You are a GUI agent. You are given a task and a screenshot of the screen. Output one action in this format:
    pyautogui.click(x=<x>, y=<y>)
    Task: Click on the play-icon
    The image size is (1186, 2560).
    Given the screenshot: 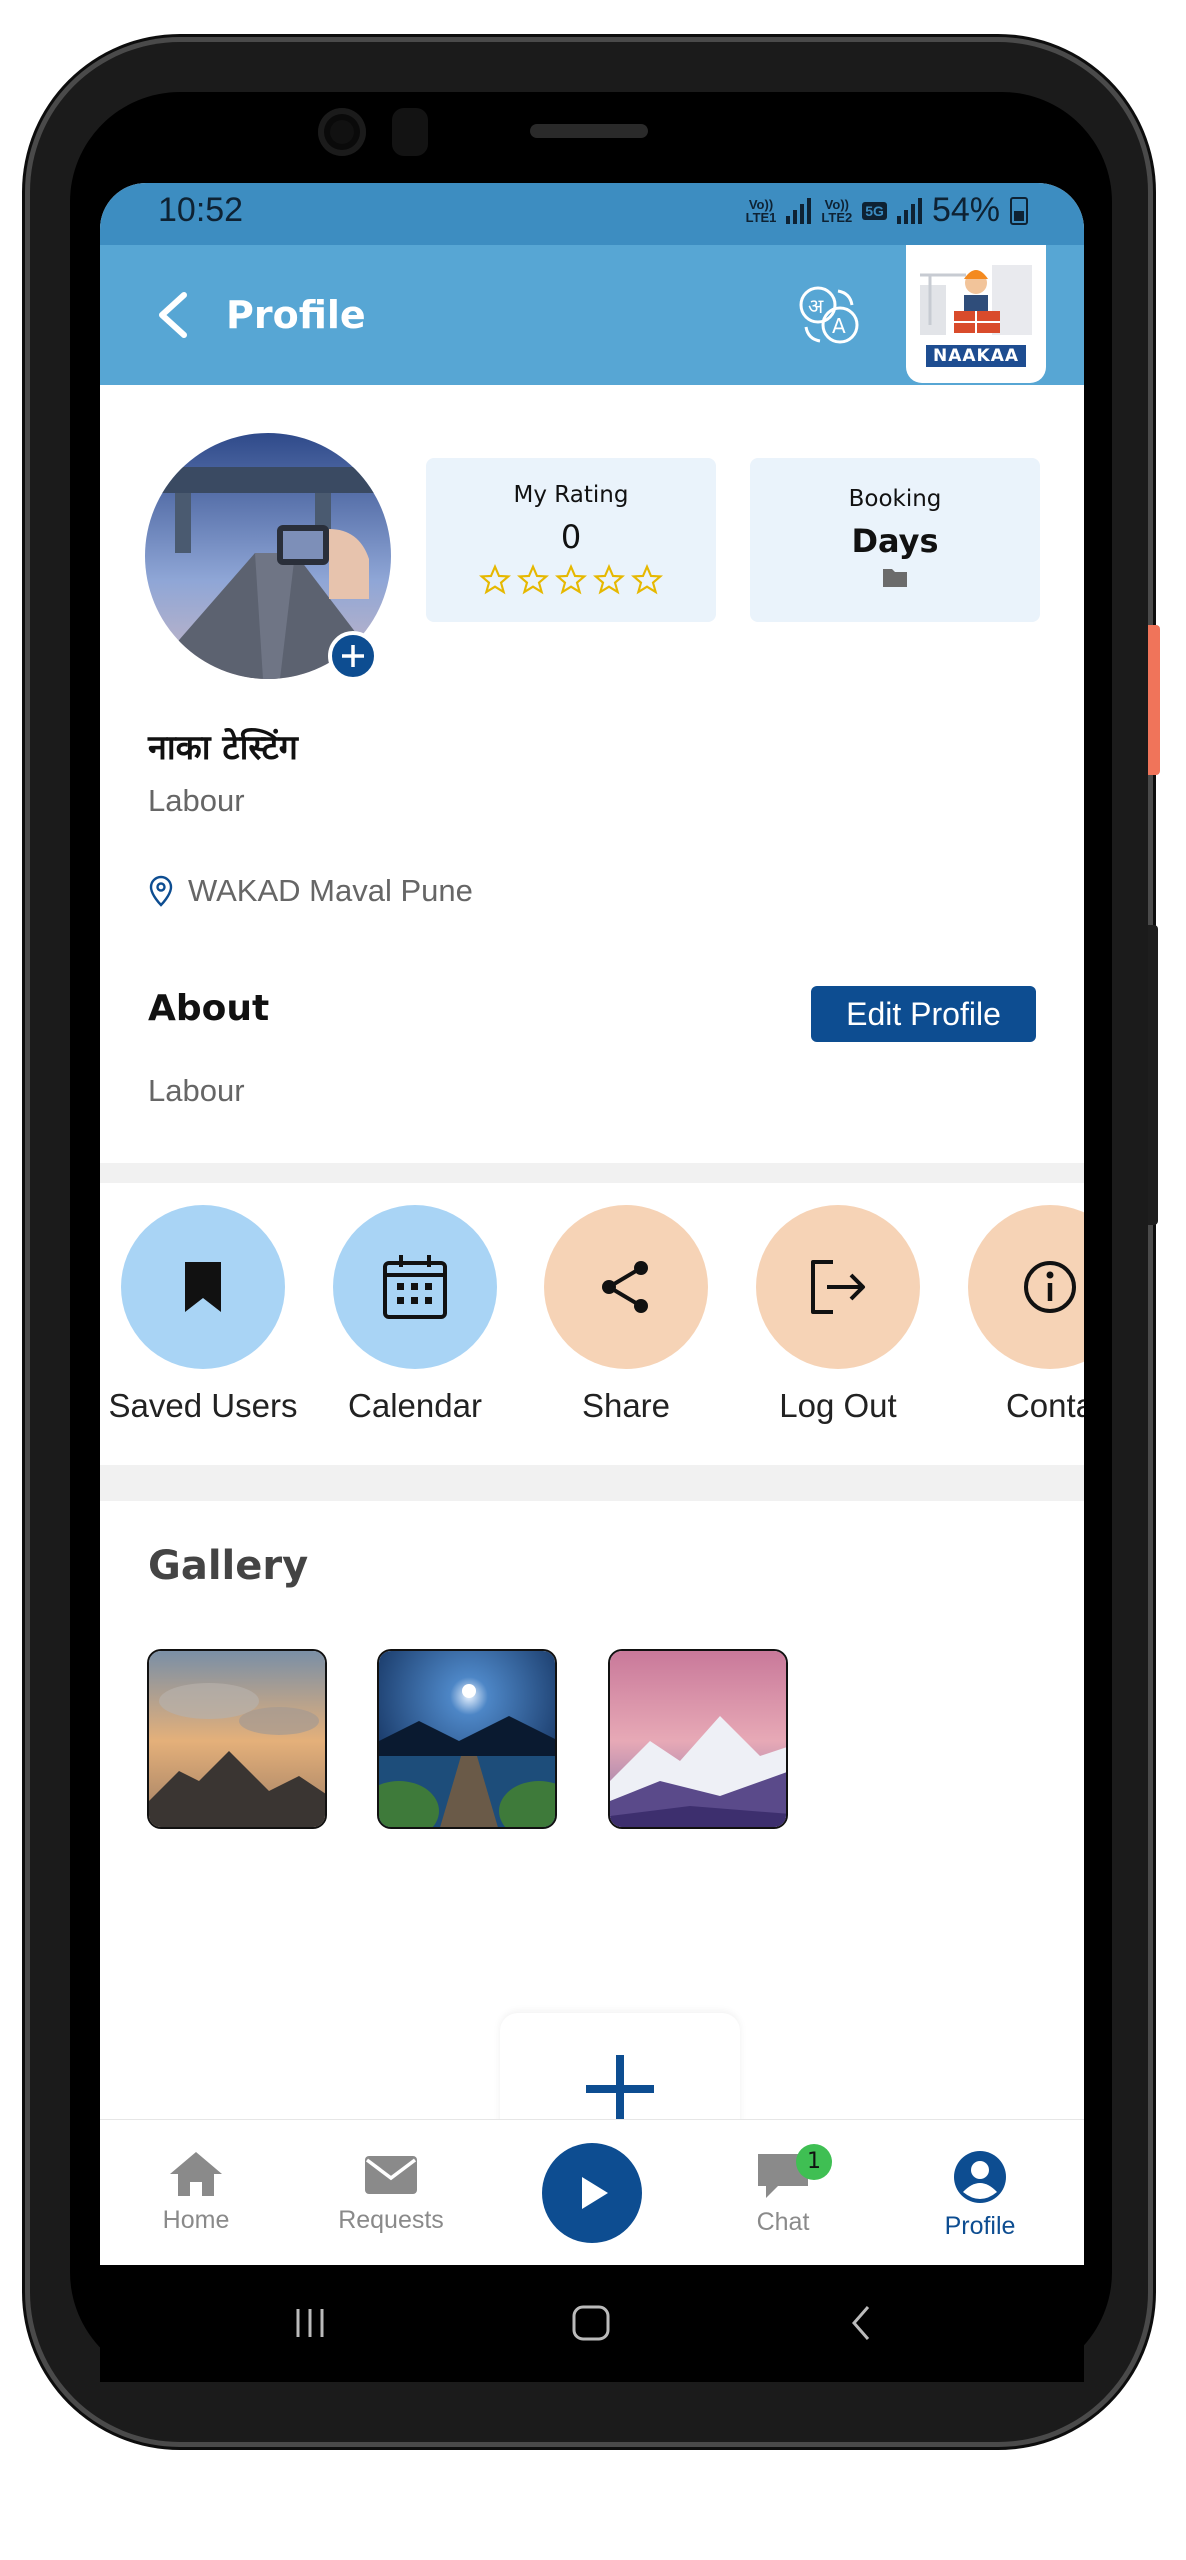 What is the action you would take?
    pyautogui.click(x=595, y=2193)
    